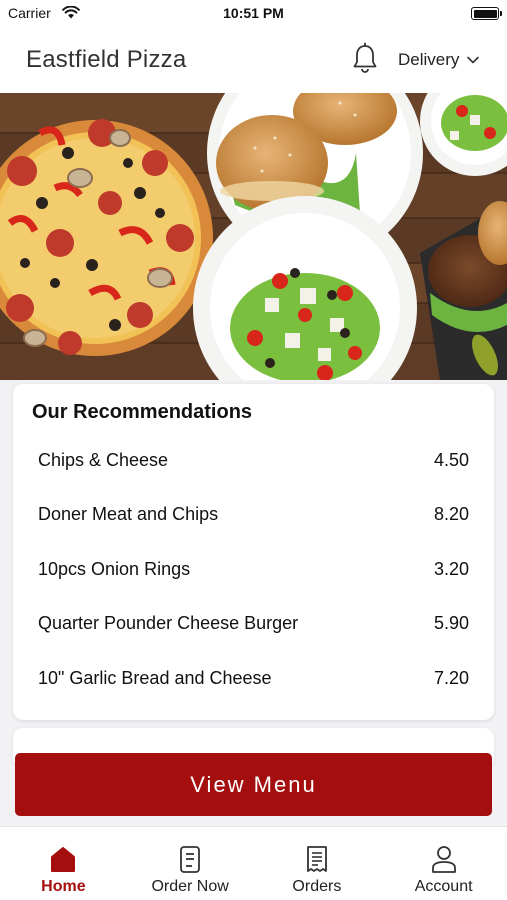 This screenshot has height=900, width=507. I want to click on item-name: Quarter Pounder Cheese Burger, so click(168, 623).